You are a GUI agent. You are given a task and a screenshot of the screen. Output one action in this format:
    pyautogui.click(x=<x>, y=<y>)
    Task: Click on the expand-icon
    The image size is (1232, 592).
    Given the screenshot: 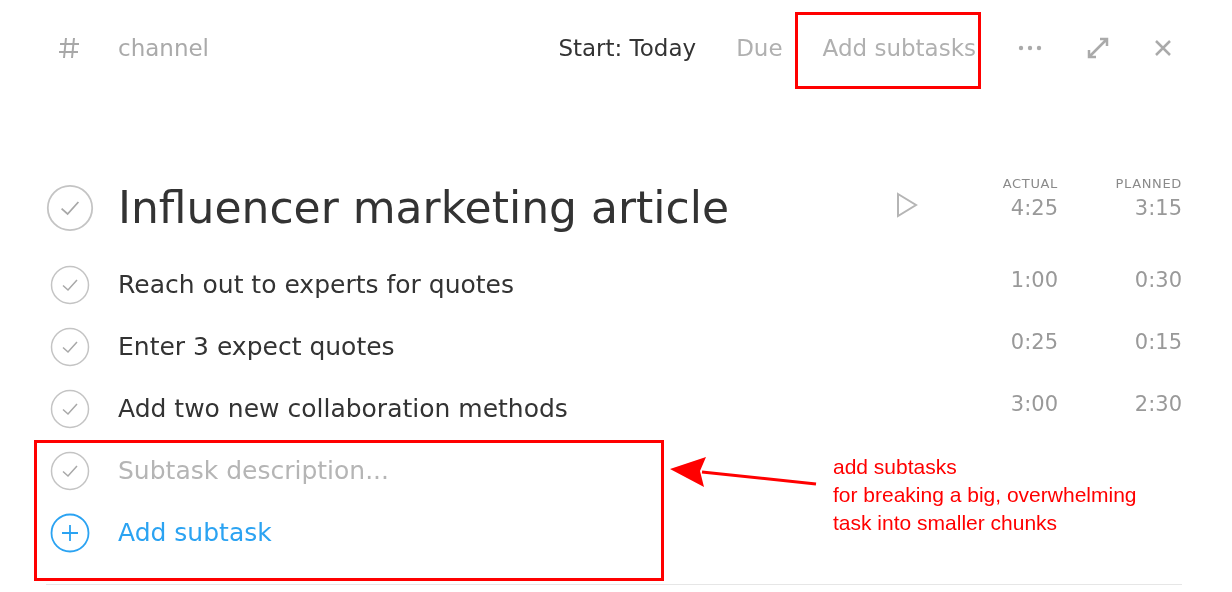 What is the action you would take?
    pyautogui.click(x=1098, y=48)
    